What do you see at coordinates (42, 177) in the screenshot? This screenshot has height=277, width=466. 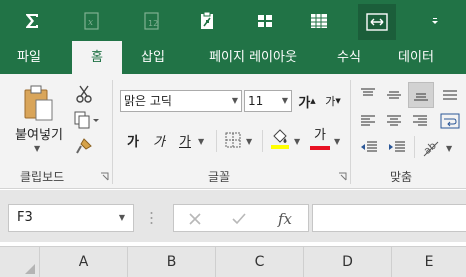 I see `clipboard-group-label: 클립보드` at bounding box center [42, 177].